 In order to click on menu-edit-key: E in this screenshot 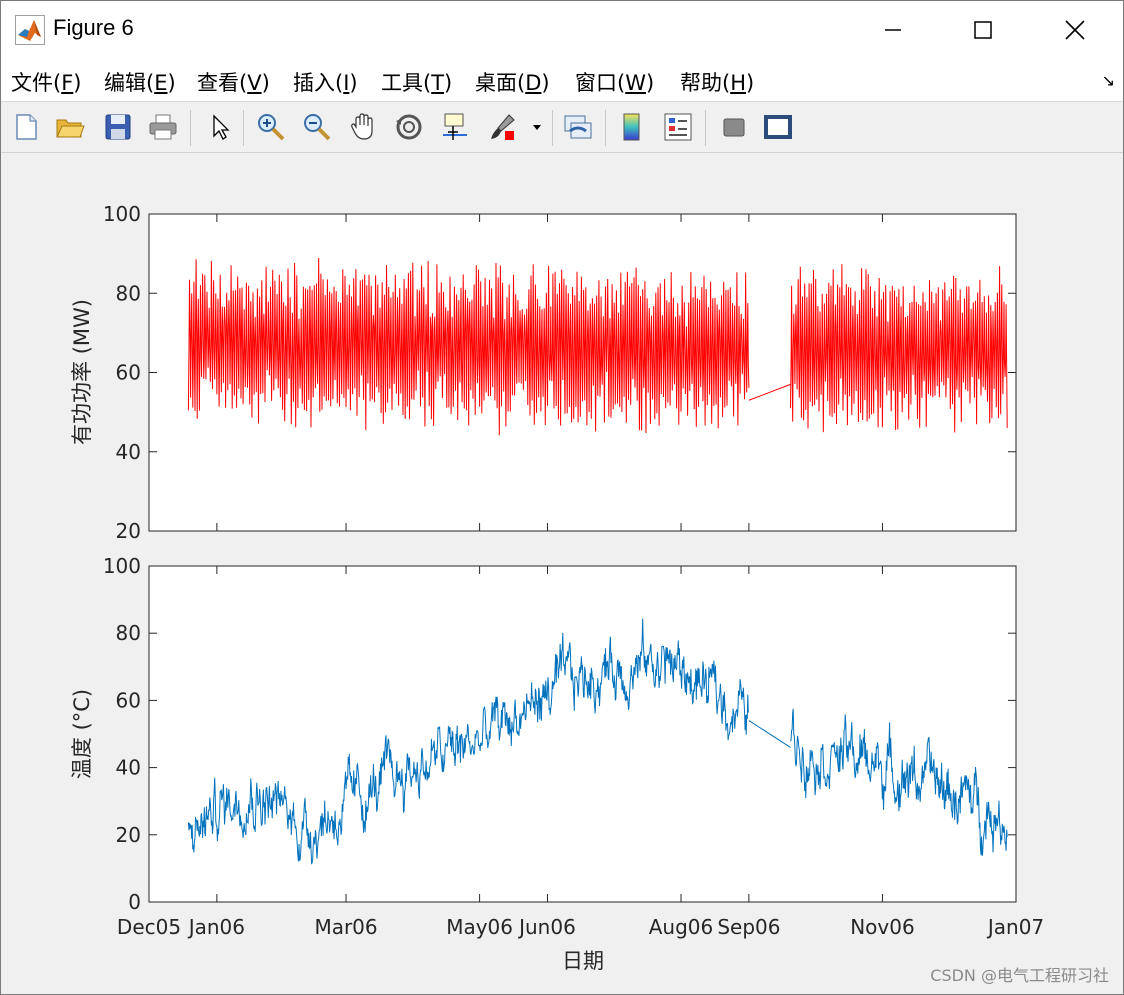, I will do `click(161, 83)`.